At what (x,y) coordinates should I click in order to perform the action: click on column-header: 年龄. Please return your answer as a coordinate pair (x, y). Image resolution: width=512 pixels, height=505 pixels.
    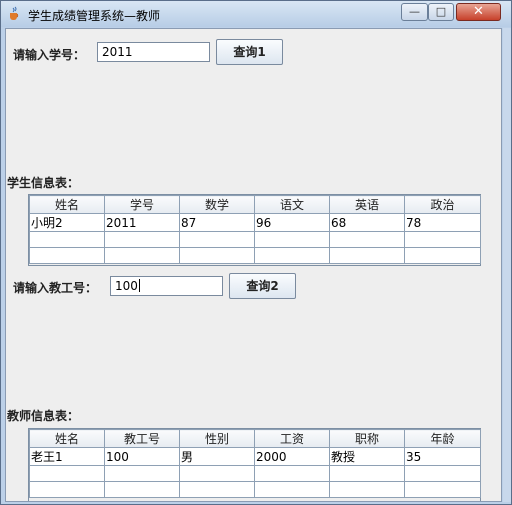
    Looking at the image, I should click on (442, 438).